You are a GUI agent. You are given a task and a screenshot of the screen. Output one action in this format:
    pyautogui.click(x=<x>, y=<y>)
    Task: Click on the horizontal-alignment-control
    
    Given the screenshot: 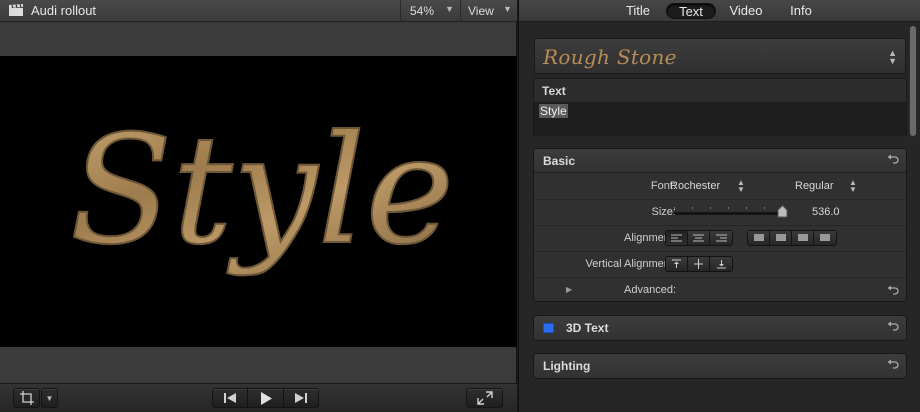 What is the action you would take?
    pyautogui.click(x=699, y=238)
    